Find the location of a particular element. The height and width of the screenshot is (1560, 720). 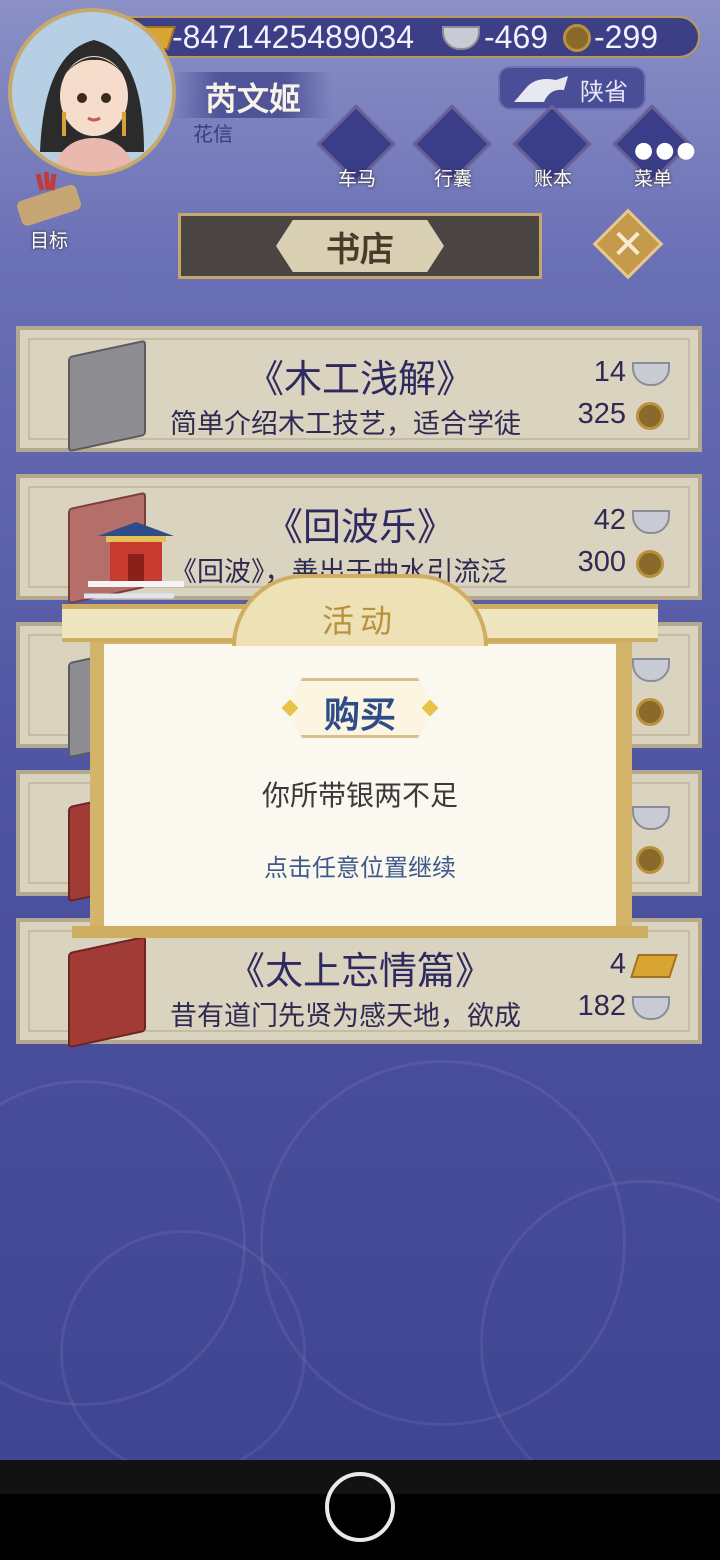

silver-amount: -469 is located at coordinates (516, 37).